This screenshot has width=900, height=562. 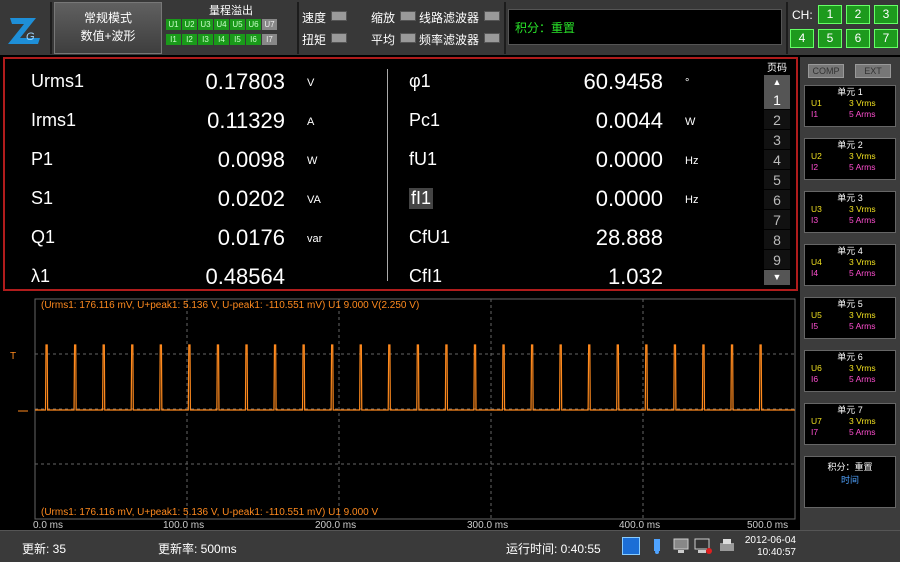 I want to click on channel-3-button: 3, so click(x=886, y=14).